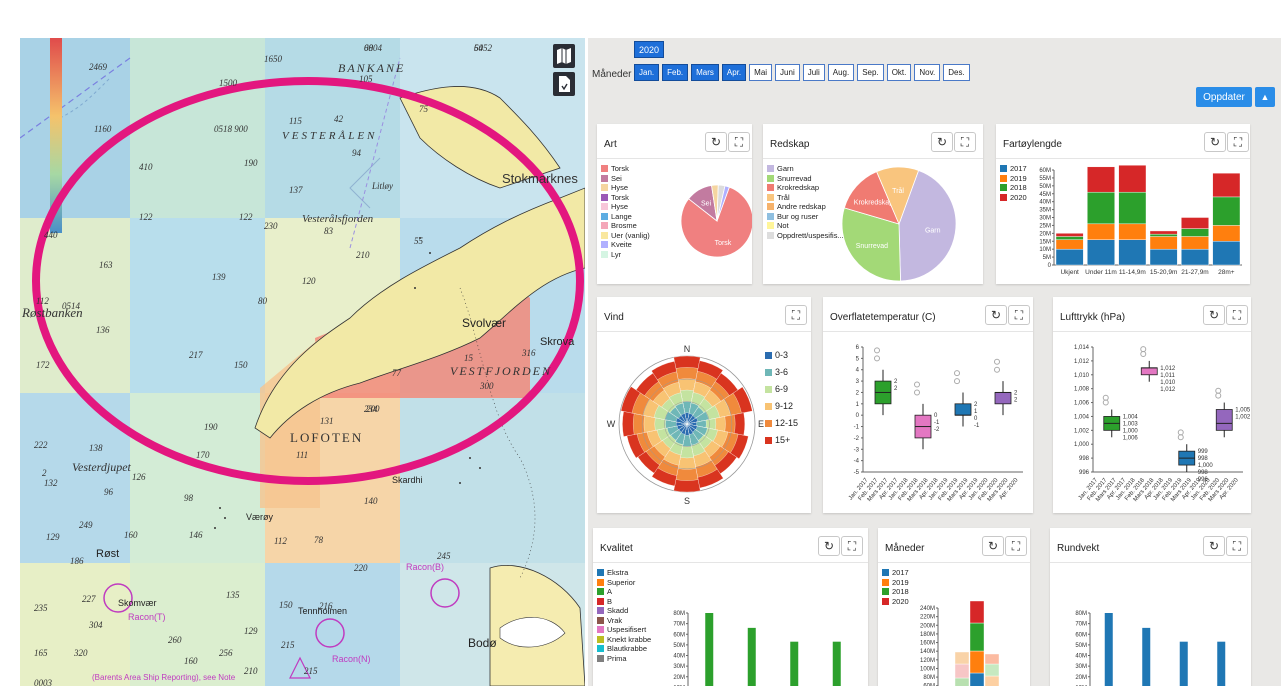  Describe the element at coordinates (933, 230) in the screenshot. I see `pie-slice-label: Garn` at that location.